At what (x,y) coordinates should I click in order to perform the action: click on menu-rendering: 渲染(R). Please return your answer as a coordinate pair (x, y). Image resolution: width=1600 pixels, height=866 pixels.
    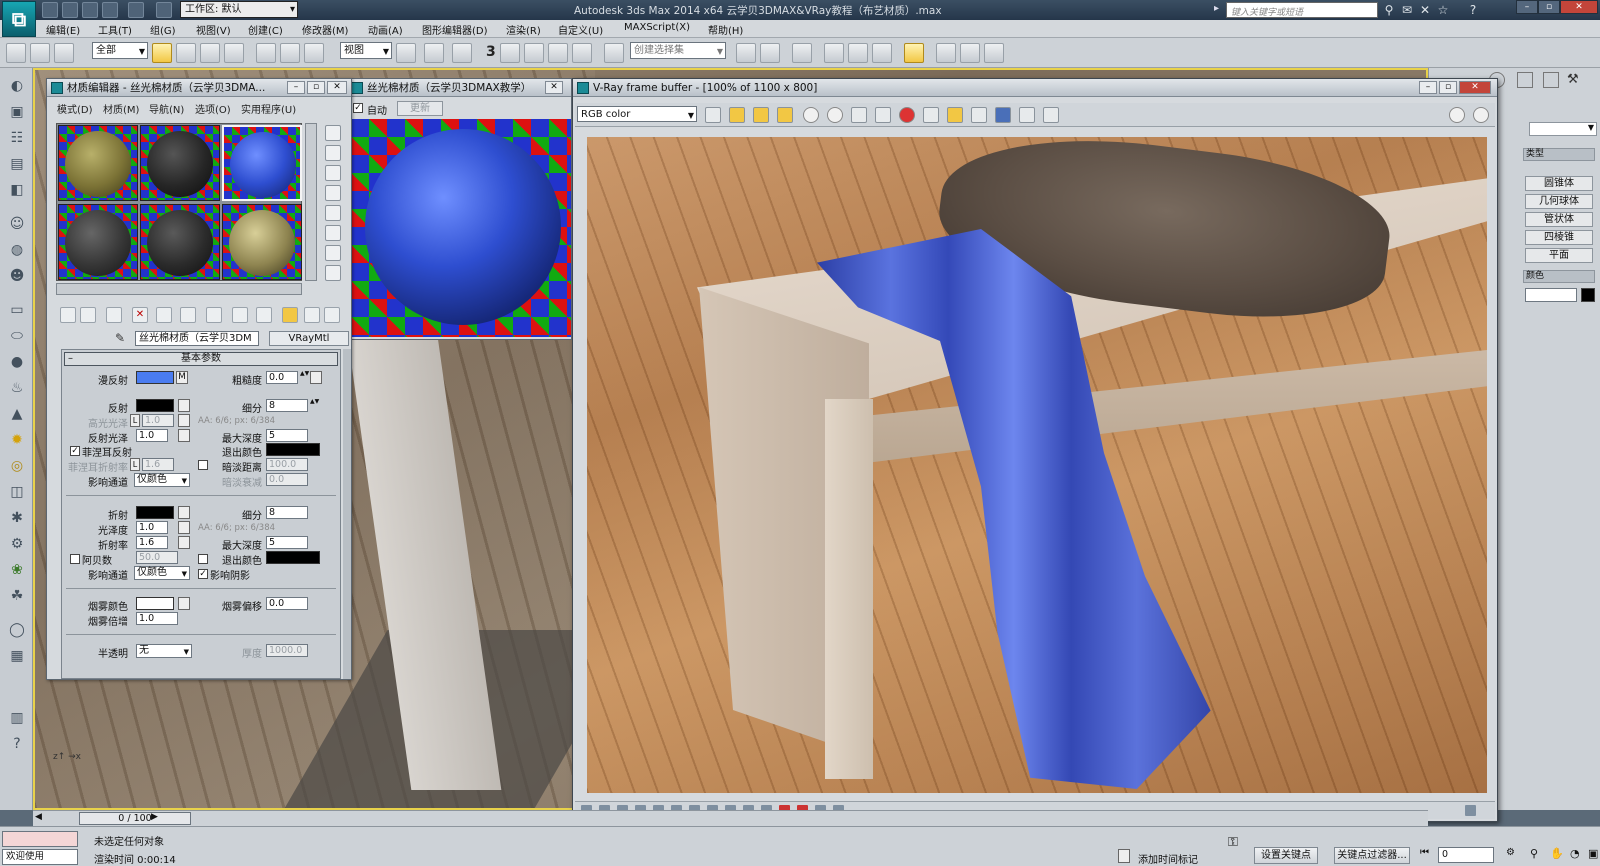
    Looking at the image, I should click on (523, 29).